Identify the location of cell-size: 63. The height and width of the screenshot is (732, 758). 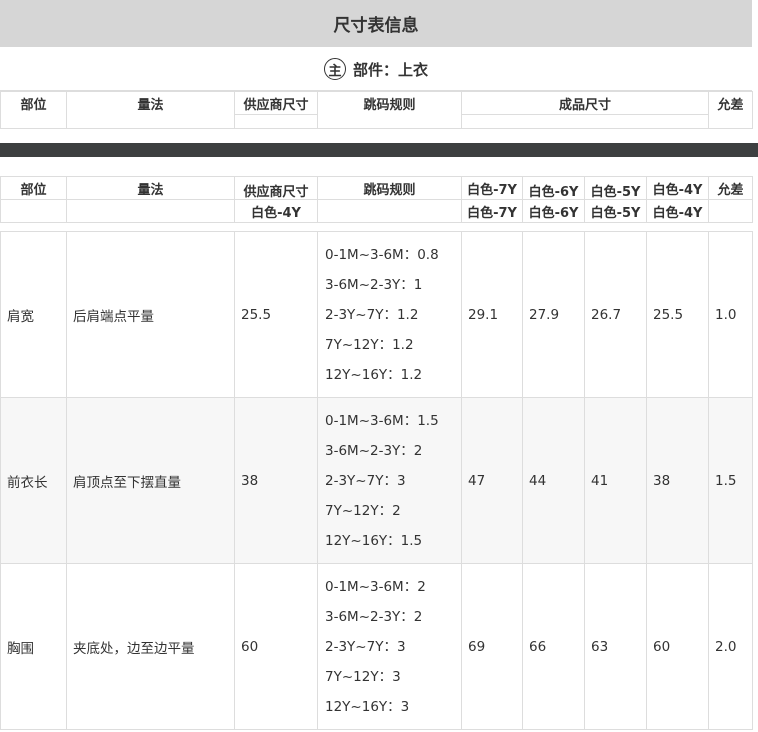
(615, 646).